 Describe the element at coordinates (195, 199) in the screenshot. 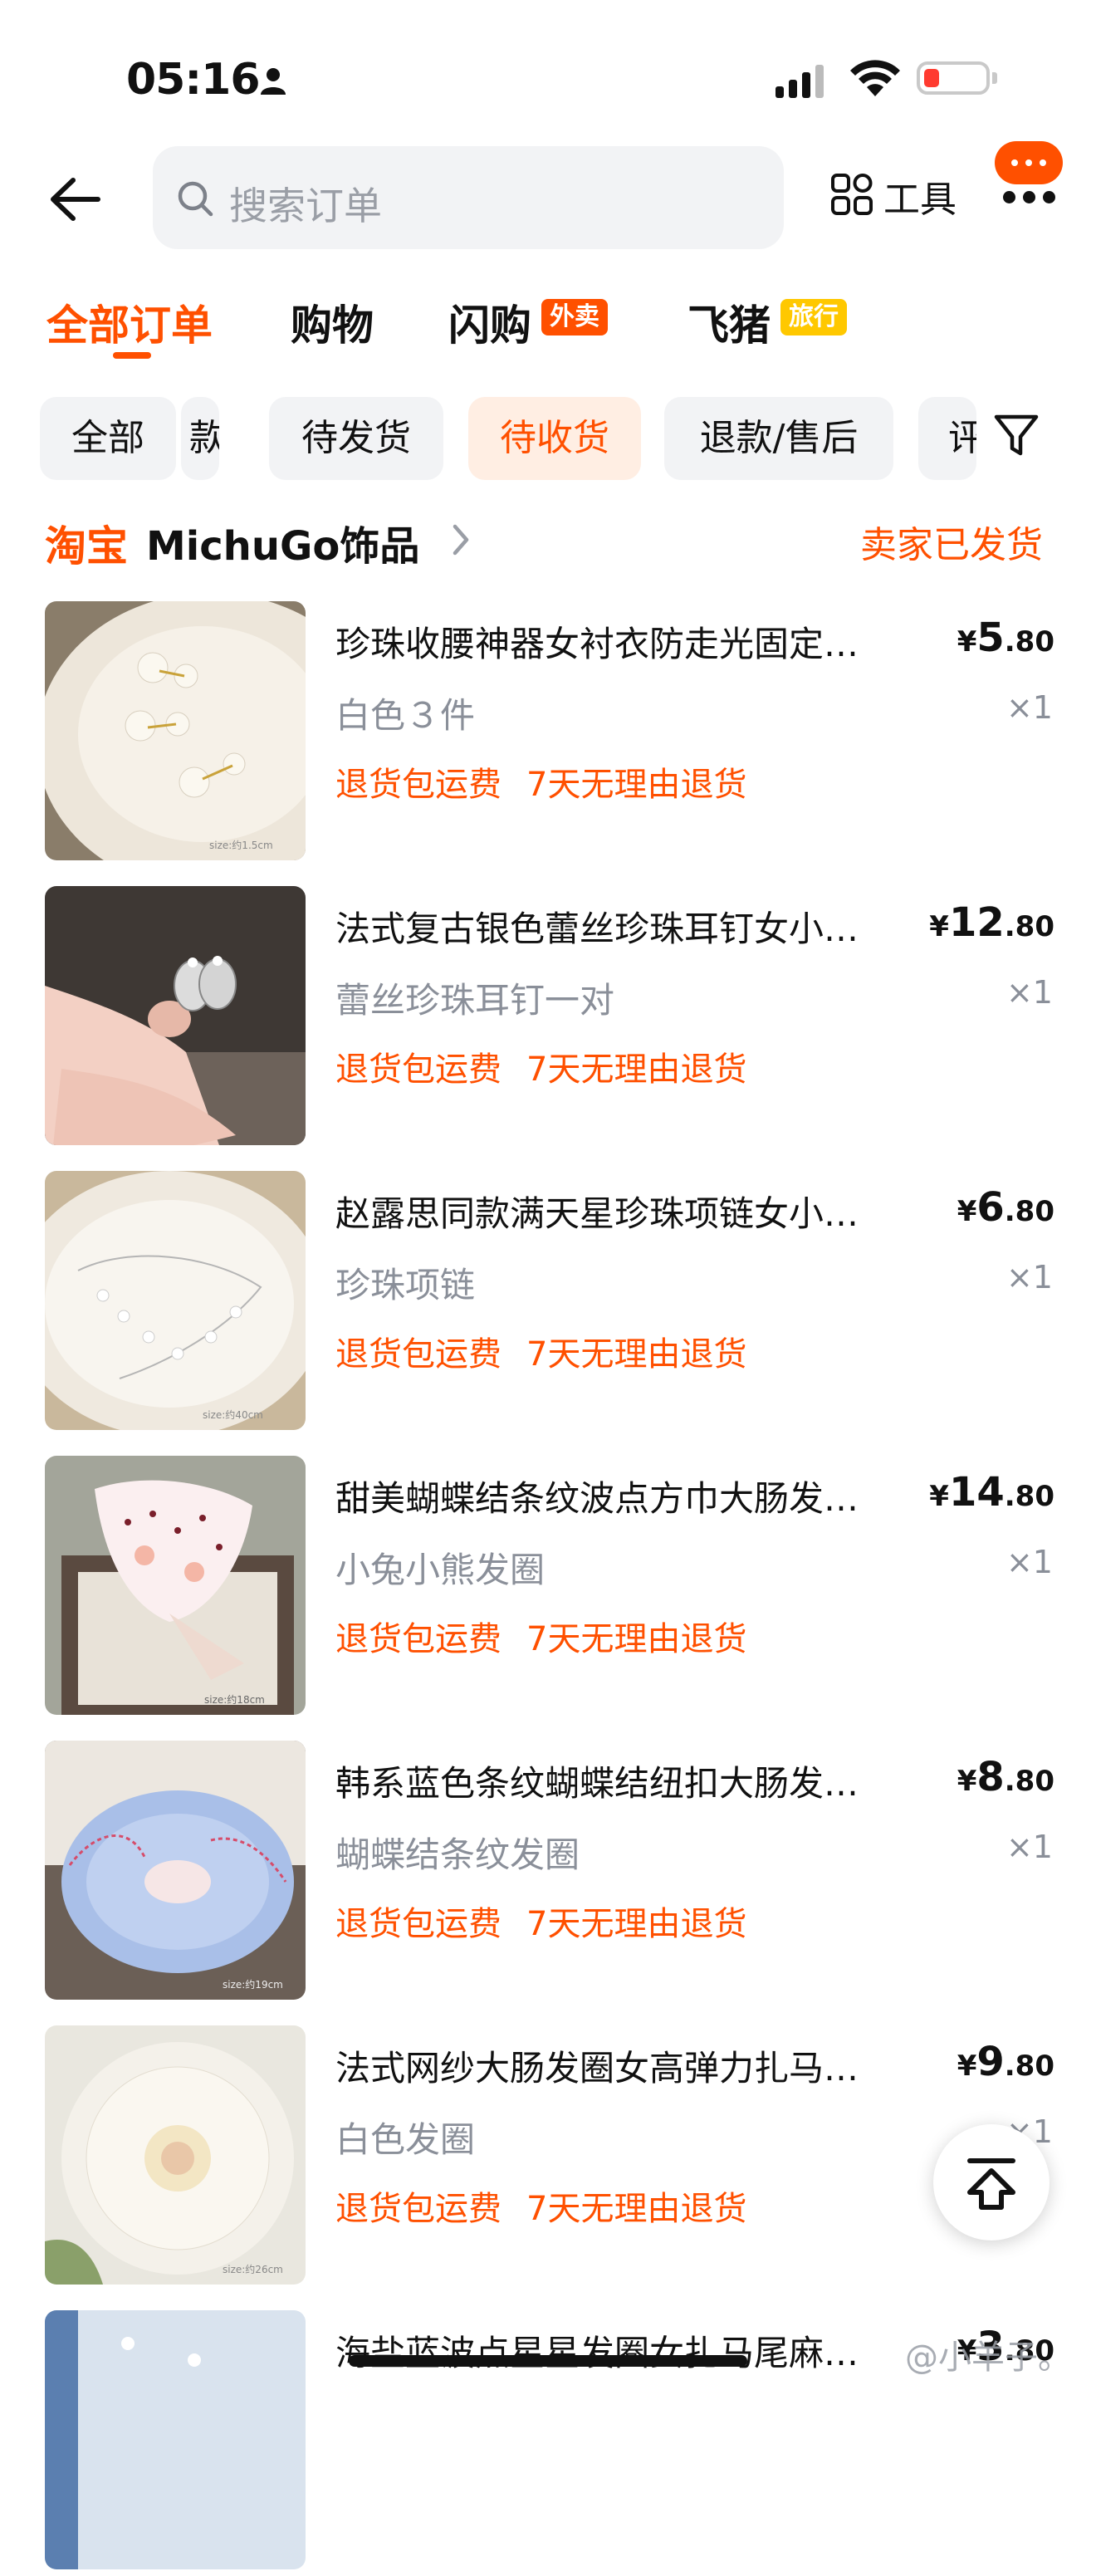

I see `search-icon` at that location.